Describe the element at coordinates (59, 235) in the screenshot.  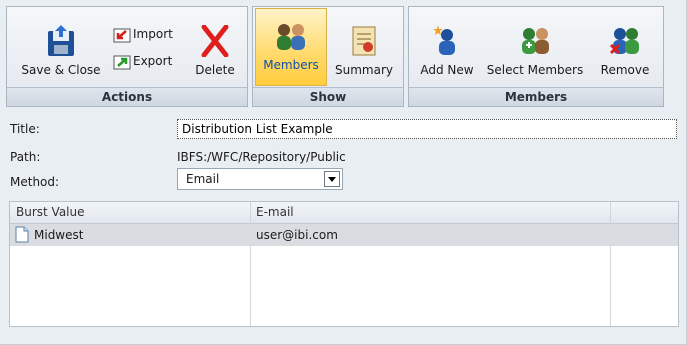
I see `burst-value-cell: Midwest` at that location.